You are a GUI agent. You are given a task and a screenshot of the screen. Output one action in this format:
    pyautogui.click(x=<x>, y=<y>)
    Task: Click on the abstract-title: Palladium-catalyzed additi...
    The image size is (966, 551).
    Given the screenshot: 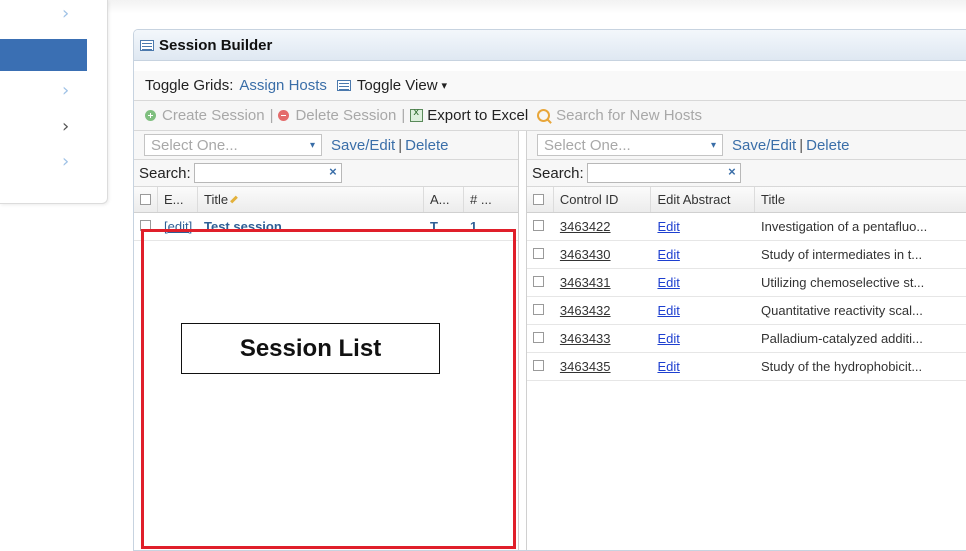 What is the action you would take?
    pyautogui.click(x=842, y=338)
    